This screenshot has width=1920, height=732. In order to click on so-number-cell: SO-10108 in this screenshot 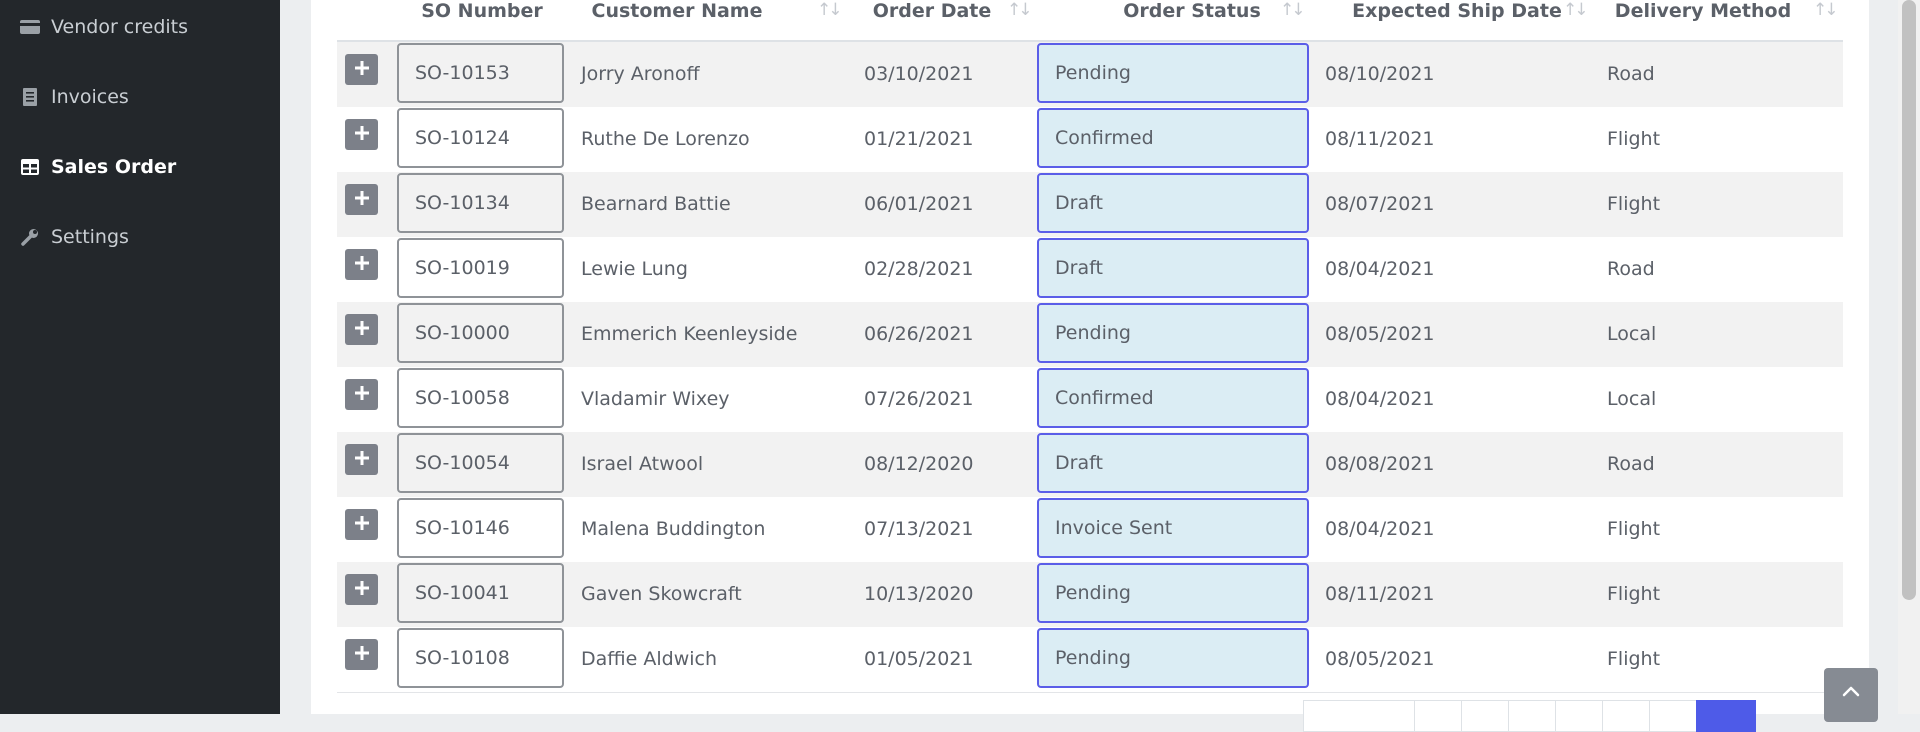, I will do `click(480, 658)`.